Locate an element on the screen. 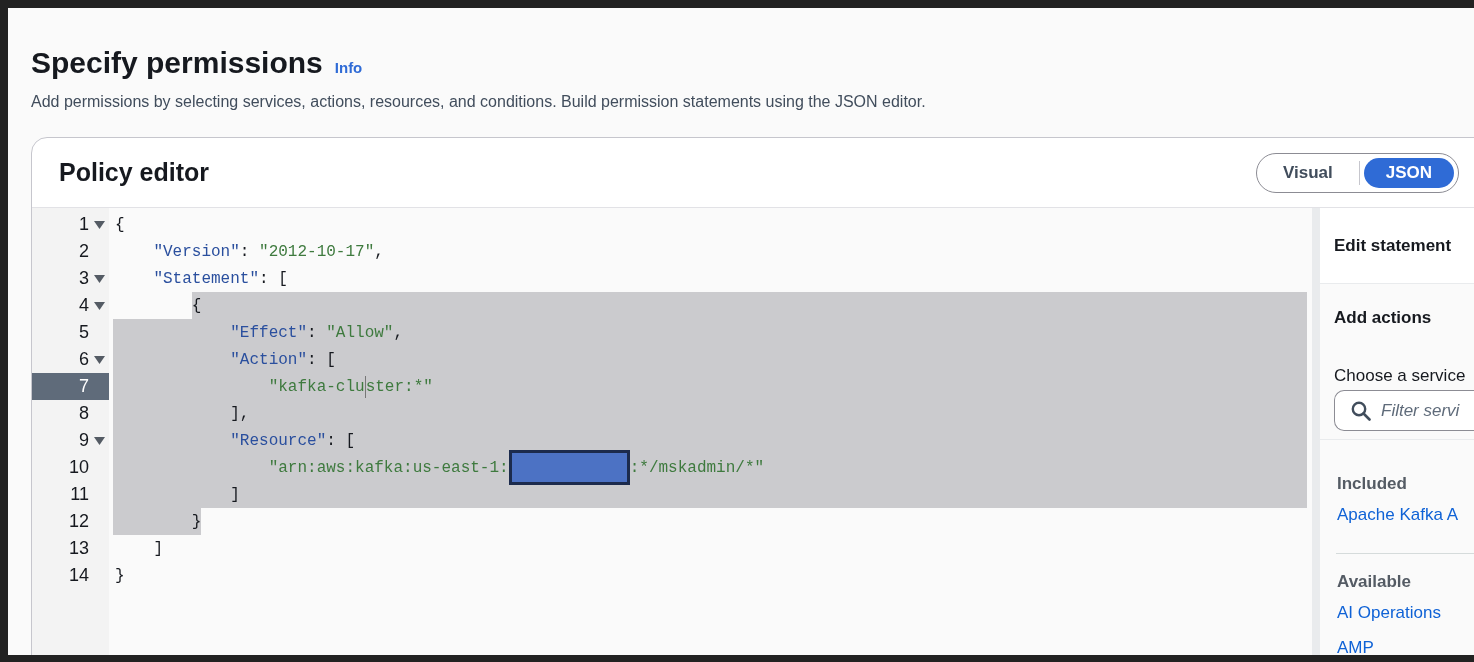 The width and height of the screenshot is (1474, 662). mode-toggle: Visual JSON is located at coordinates (1357, 172).